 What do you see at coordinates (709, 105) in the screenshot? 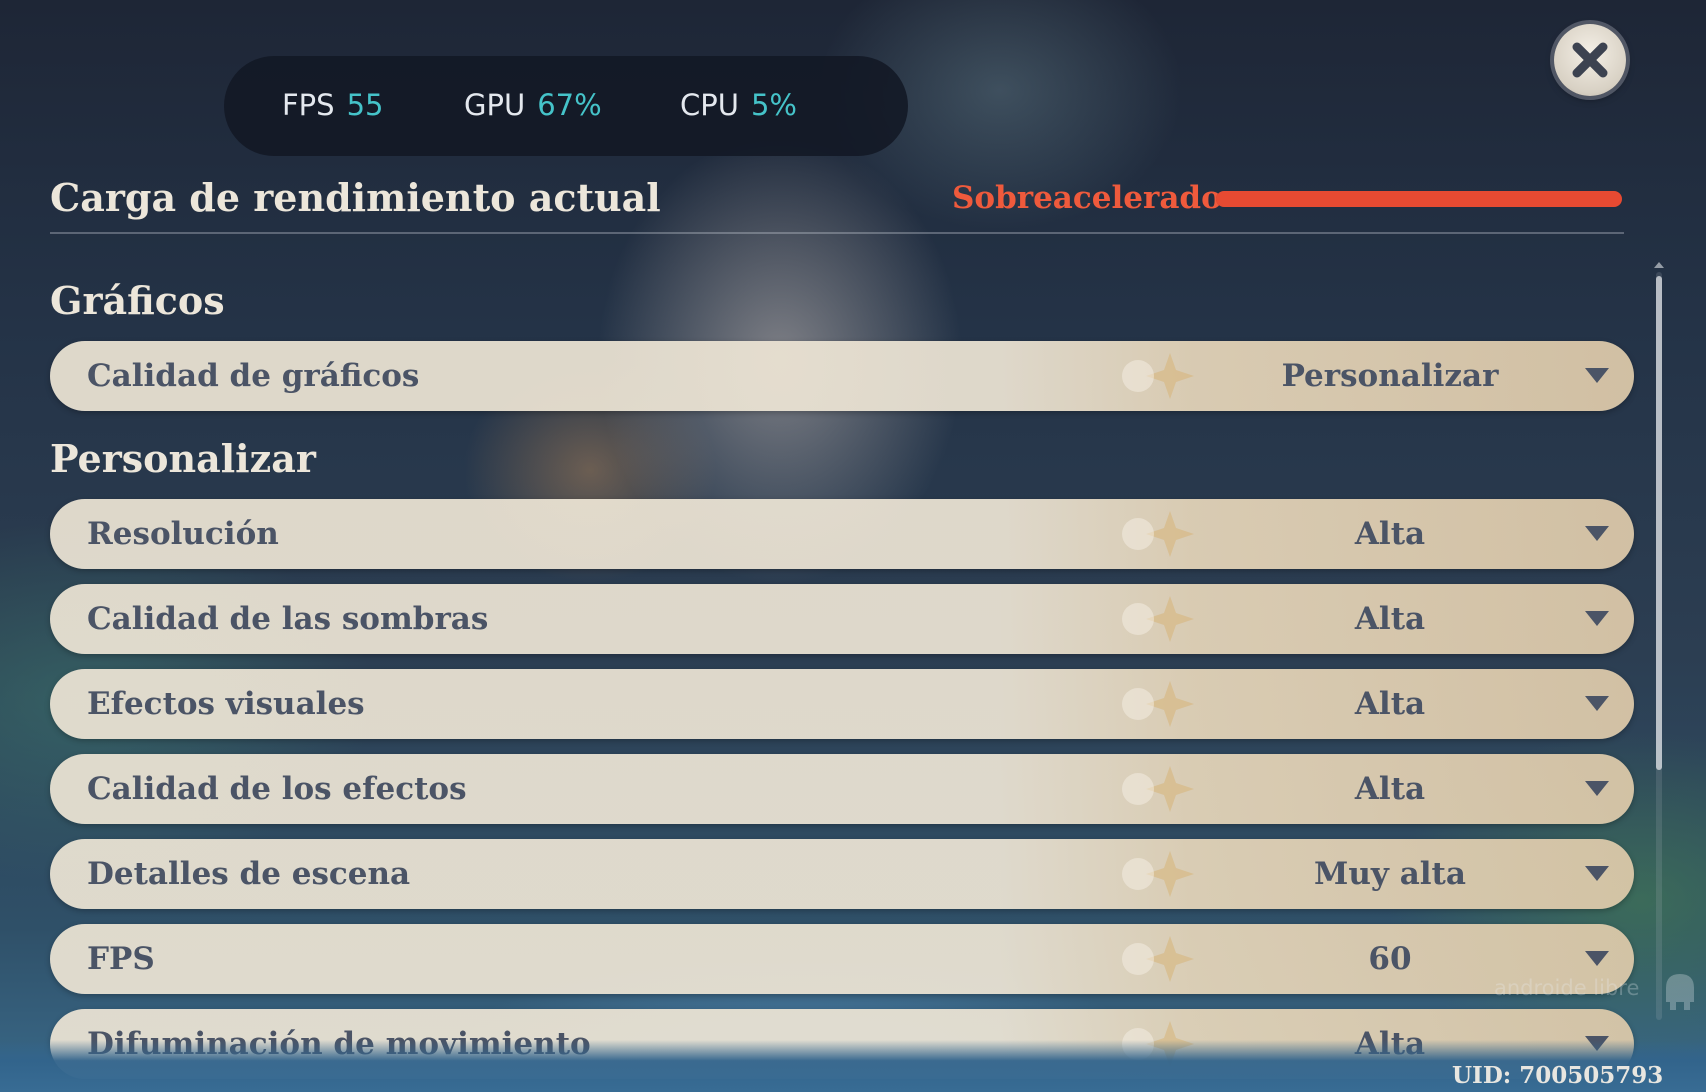
I see `cpu-label: CPU` at bounding box center [709, 105].